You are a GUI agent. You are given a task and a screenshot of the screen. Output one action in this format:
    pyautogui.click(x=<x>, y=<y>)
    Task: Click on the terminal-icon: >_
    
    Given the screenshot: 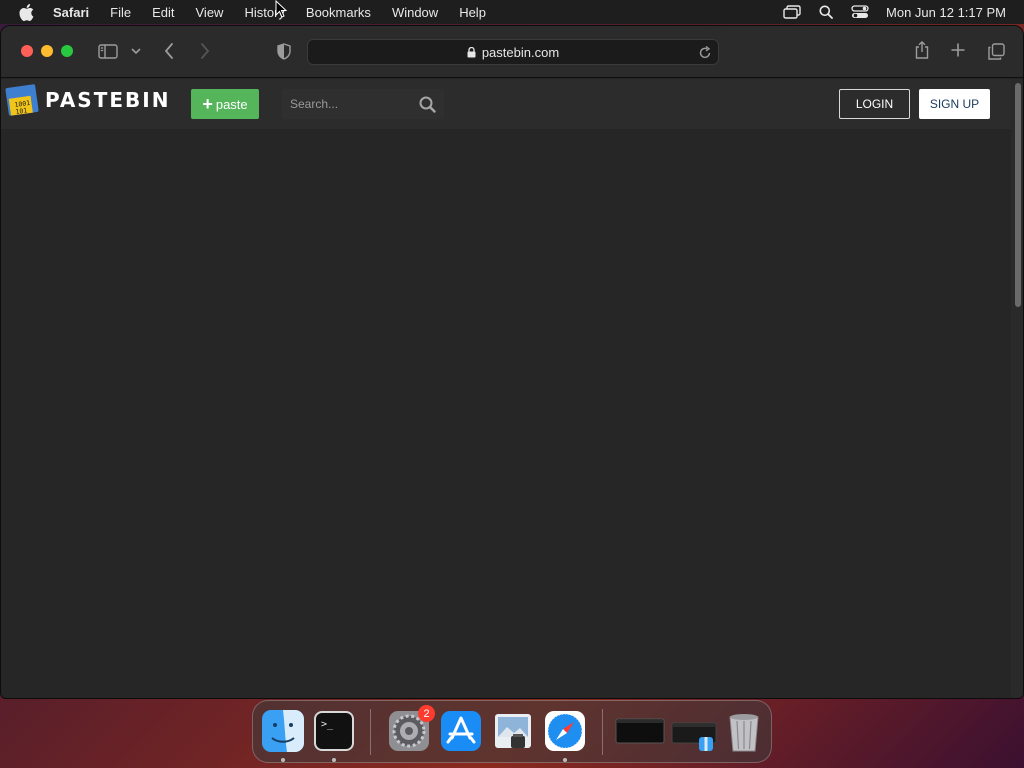 What is the action you would take?
    pyautogui.click(x=334, y=731)
    